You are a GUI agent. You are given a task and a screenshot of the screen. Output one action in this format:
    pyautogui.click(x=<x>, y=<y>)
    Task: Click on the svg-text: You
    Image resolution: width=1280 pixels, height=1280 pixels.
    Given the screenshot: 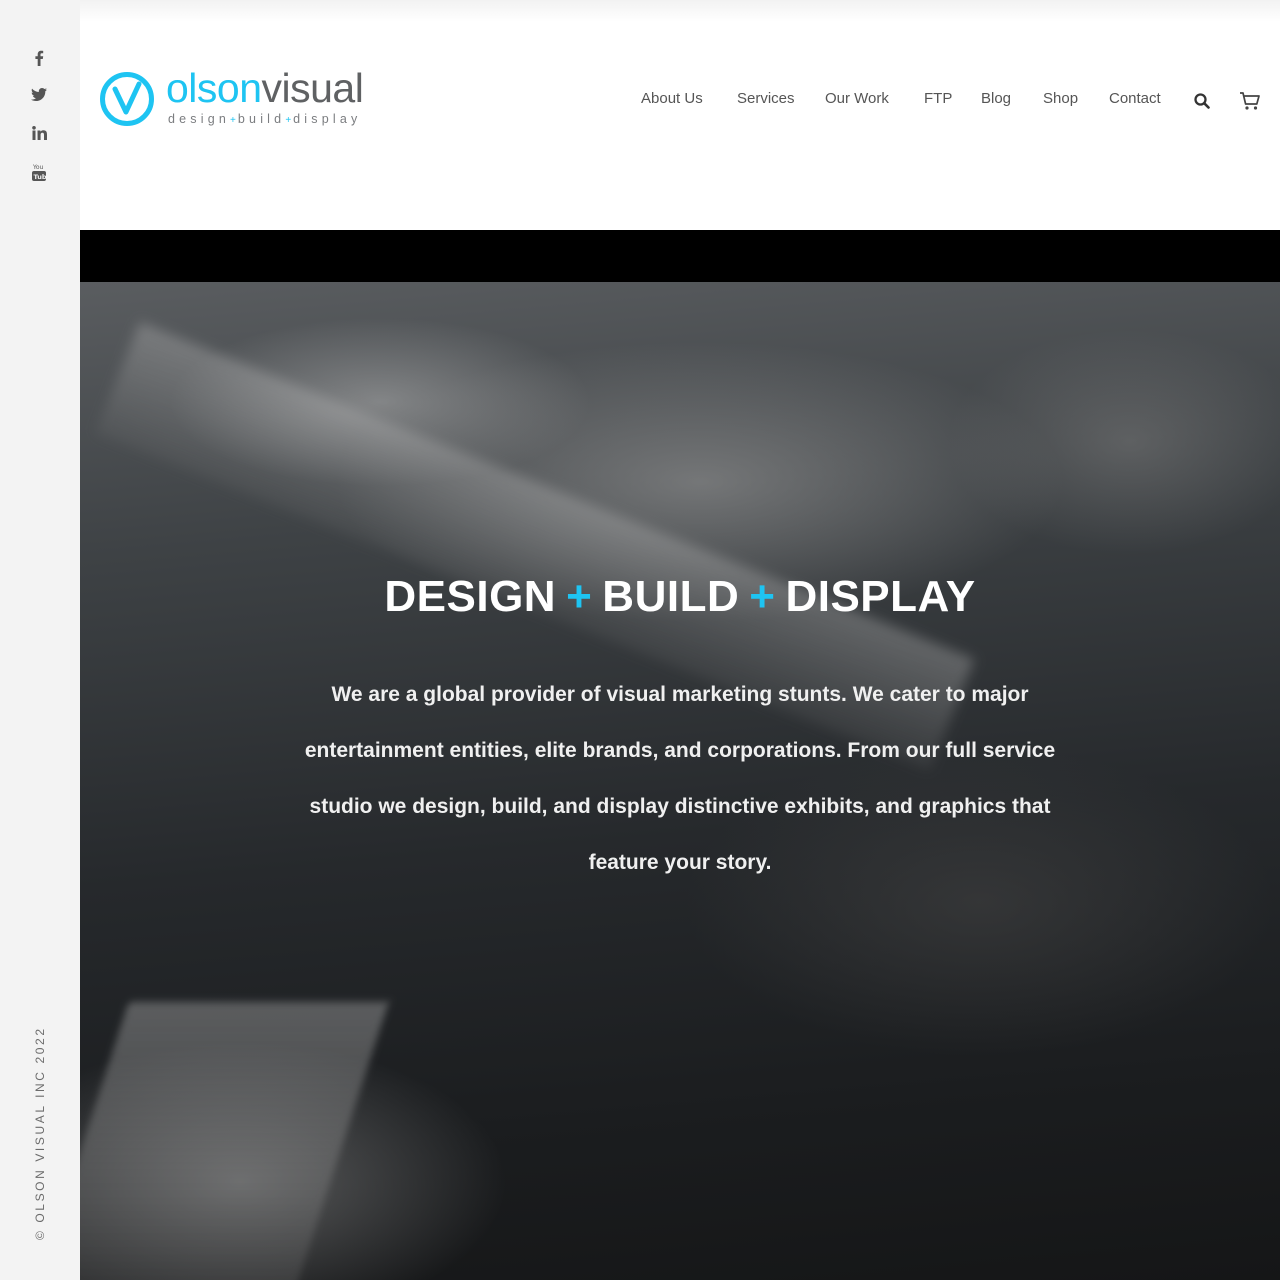 What is the action you would take?
    pyautogui.click(x=38, y=167)
    